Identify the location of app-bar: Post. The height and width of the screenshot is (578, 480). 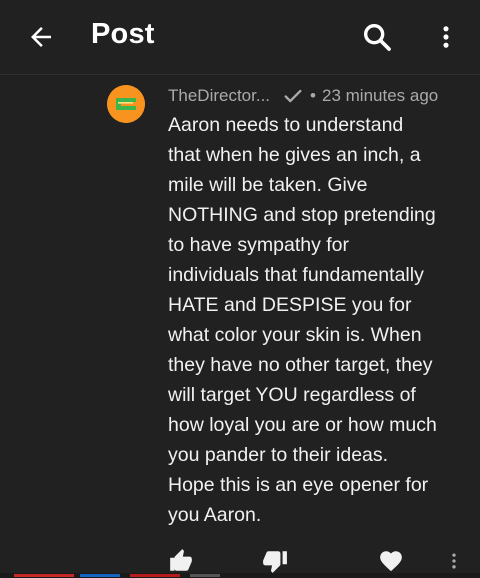
(240, 37).